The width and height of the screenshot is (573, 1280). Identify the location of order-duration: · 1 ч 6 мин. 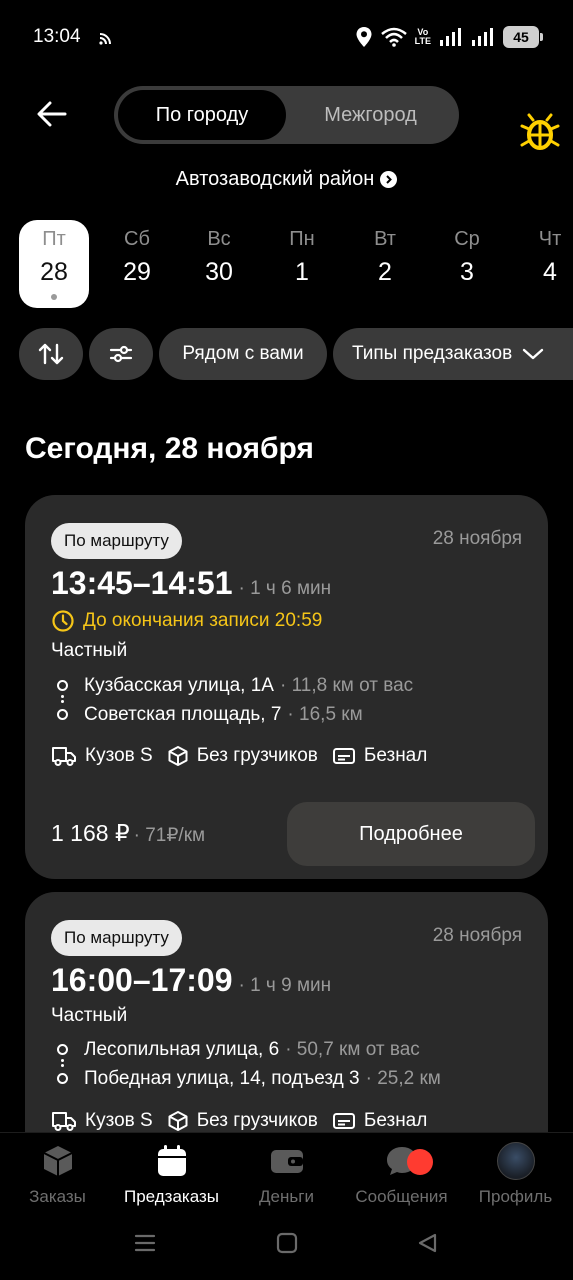
(285, 588).